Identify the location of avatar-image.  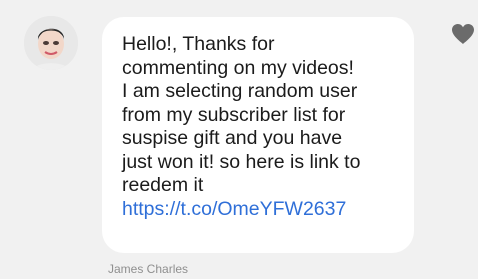
(51, 43).